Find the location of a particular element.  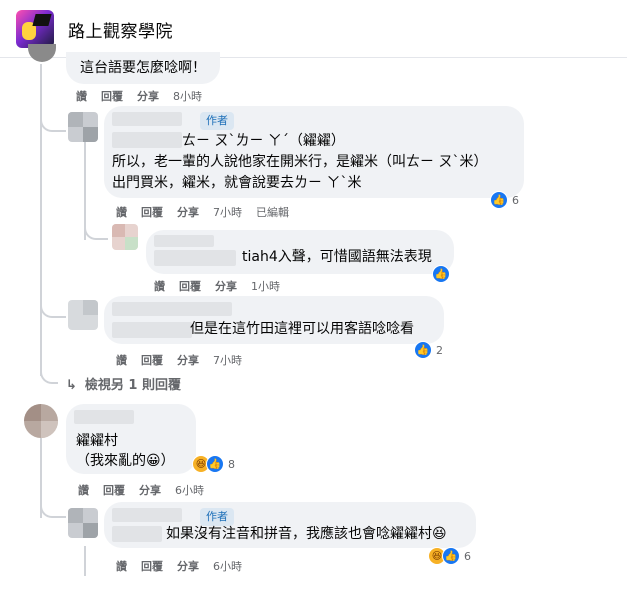

comment-text: 但是在這竹田這裡可以用客語唸唸看 is located at coordinates (302, 329).